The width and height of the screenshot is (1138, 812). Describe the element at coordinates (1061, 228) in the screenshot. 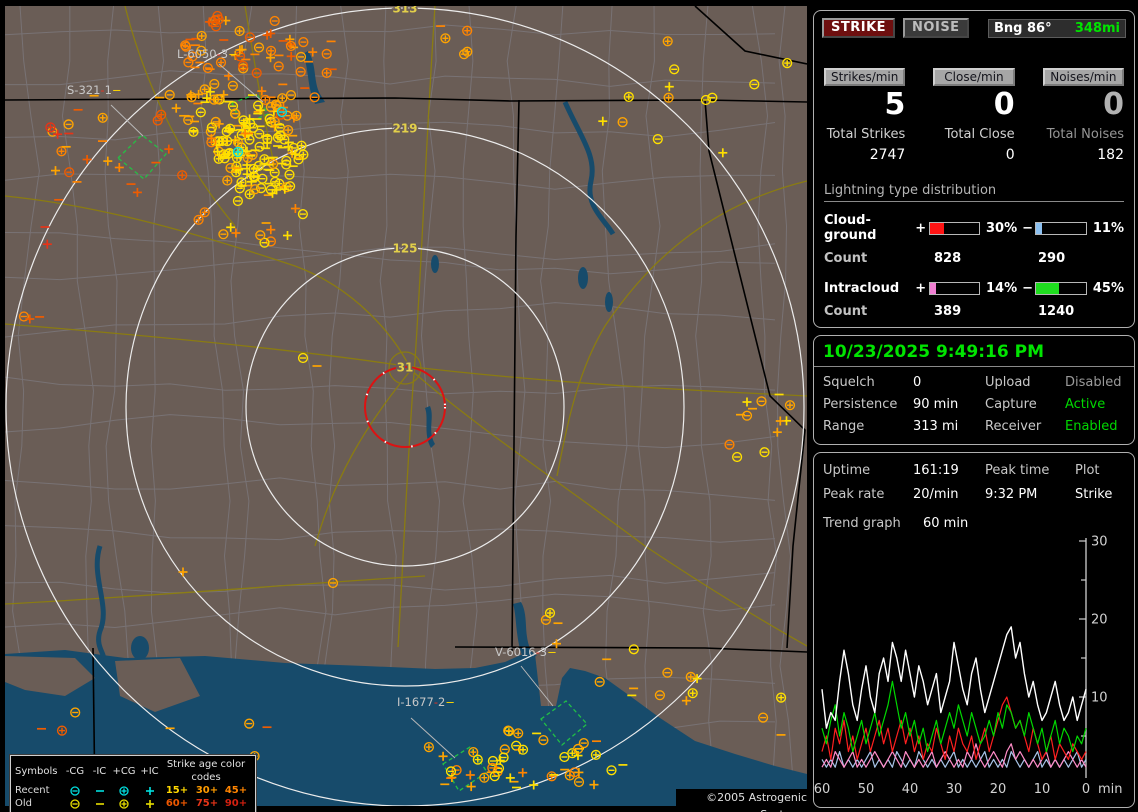

I see `cg-negative-bar` at that location.